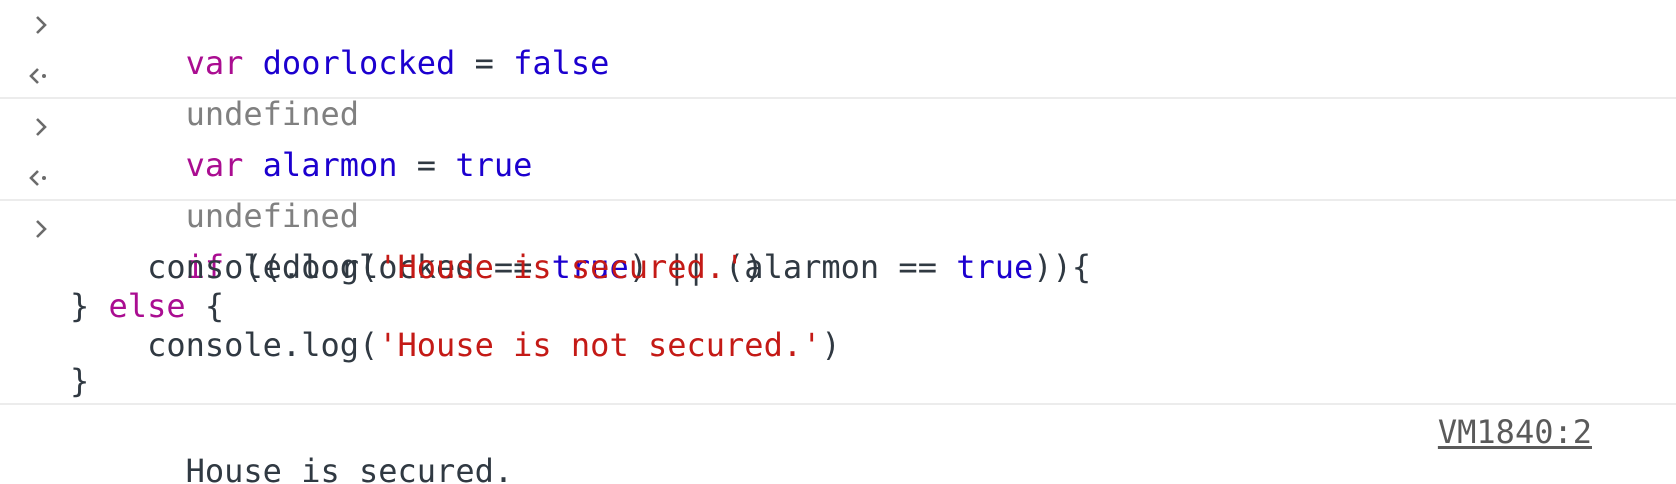  What do you see at coordinates (838, 306) in the screenshot?
I see `code-line-3: } else {` at bounding box center [838, 306].